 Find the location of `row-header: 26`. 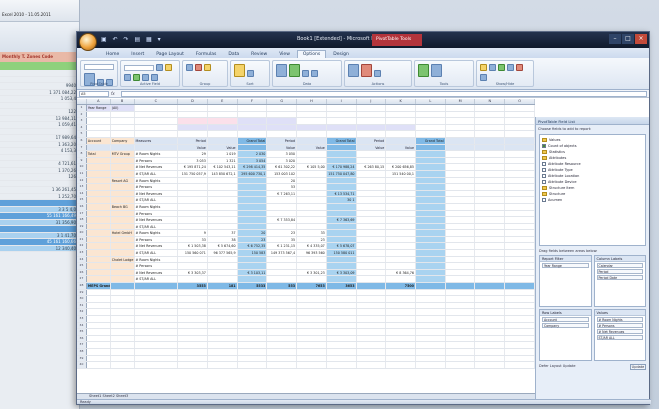

row-header: 26 is located at coordinates (82, 272).